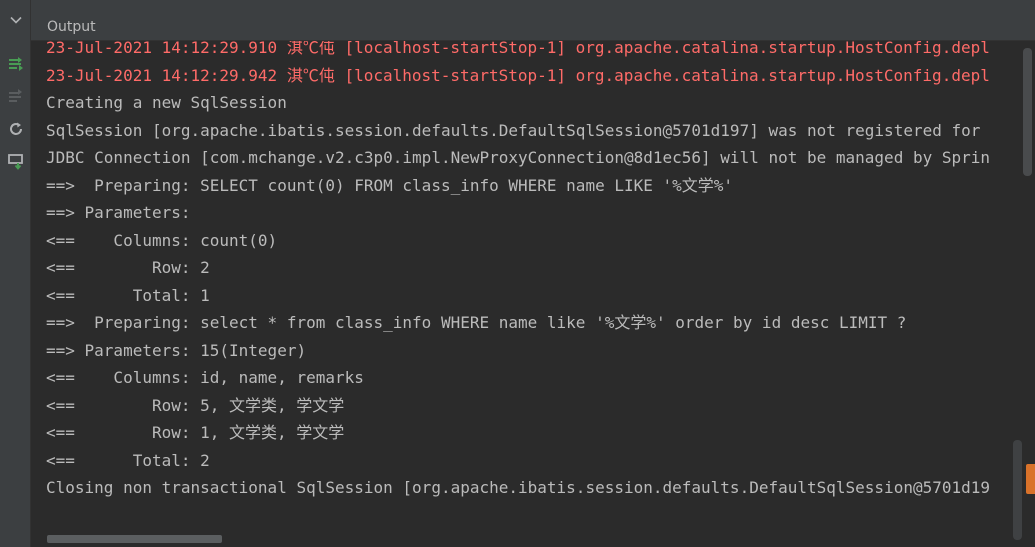 This screenshot has width=1035, height=547. Describe the element at coordinates (134, 539) in the screenshot. I see `horizontal-scrollbar-thumb` at that location.